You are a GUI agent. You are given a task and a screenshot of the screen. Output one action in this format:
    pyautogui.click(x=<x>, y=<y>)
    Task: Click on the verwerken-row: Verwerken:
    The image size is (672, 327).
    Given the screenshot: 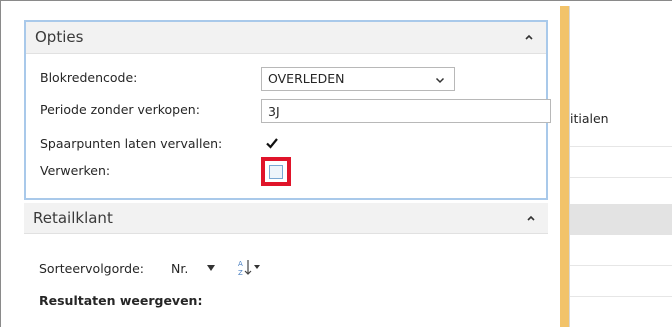 What is the action you would take?
    pyautogui.click(x=285, y=171)
    